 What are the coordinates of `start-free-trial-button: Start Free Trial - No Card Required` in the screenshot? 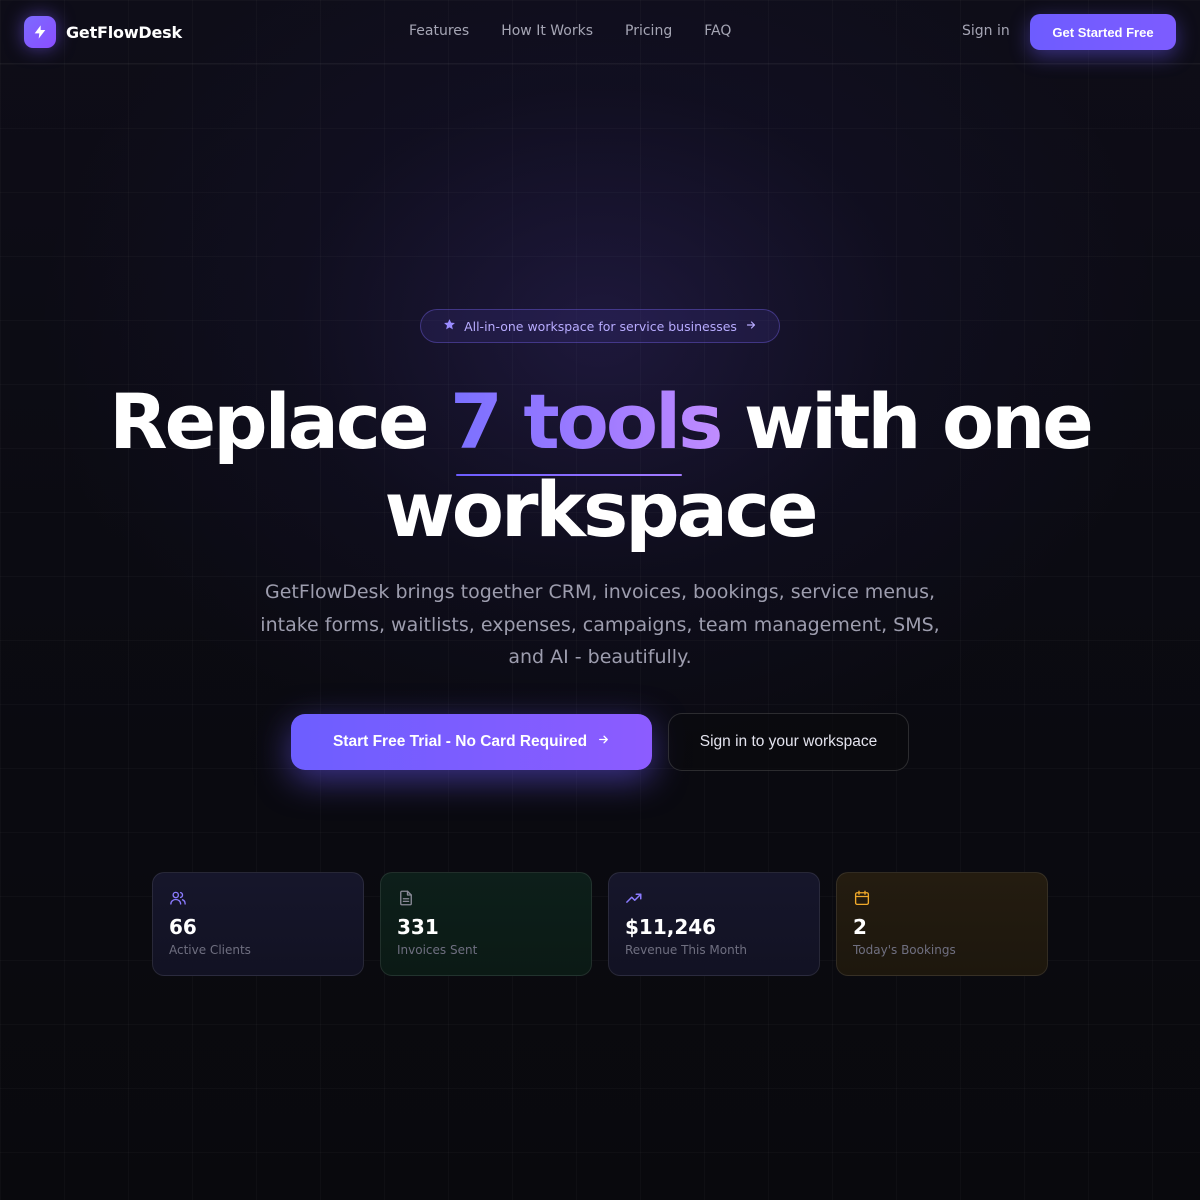 It's located at (471, 742).